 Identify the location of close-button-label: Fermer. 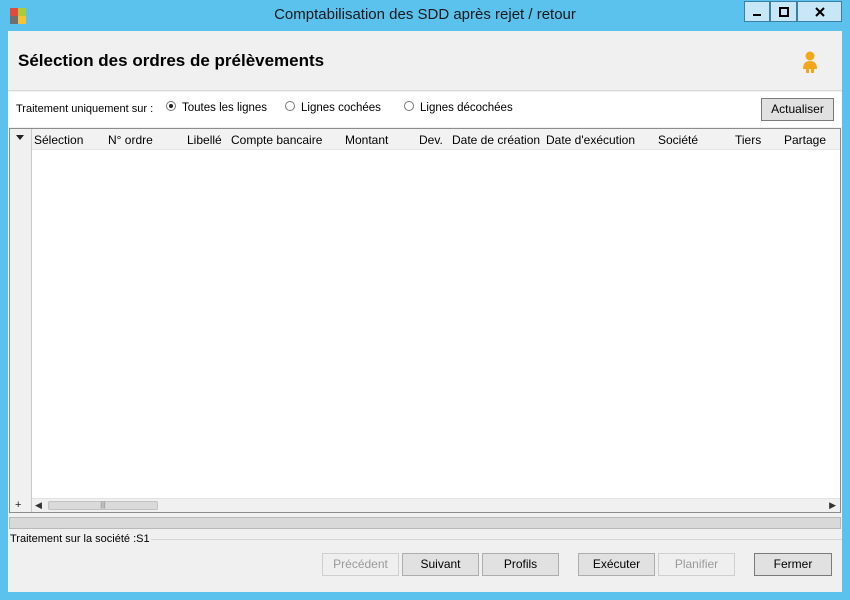
(793, 564).